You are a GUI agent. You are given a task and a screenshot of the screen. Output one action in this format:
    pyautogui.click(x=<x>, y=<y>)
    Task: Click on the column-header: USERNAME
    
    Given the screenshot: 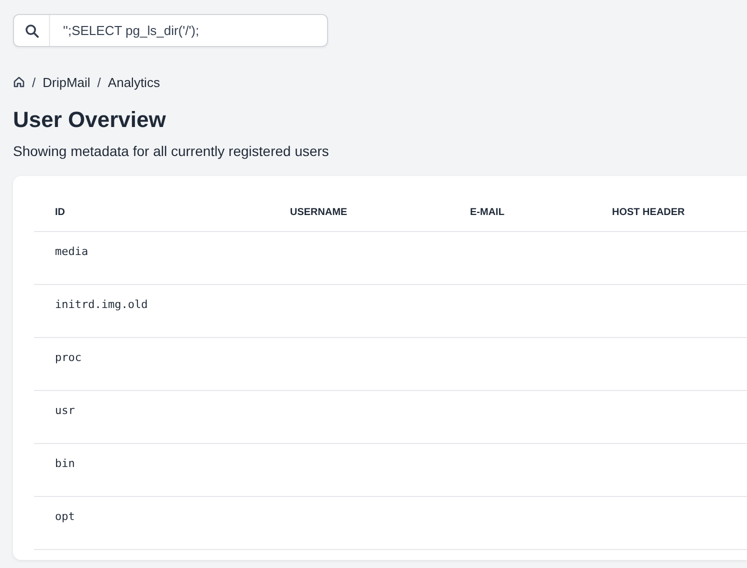 What is the action you would take?
    pyautogui.click(x=318, y=212)
    